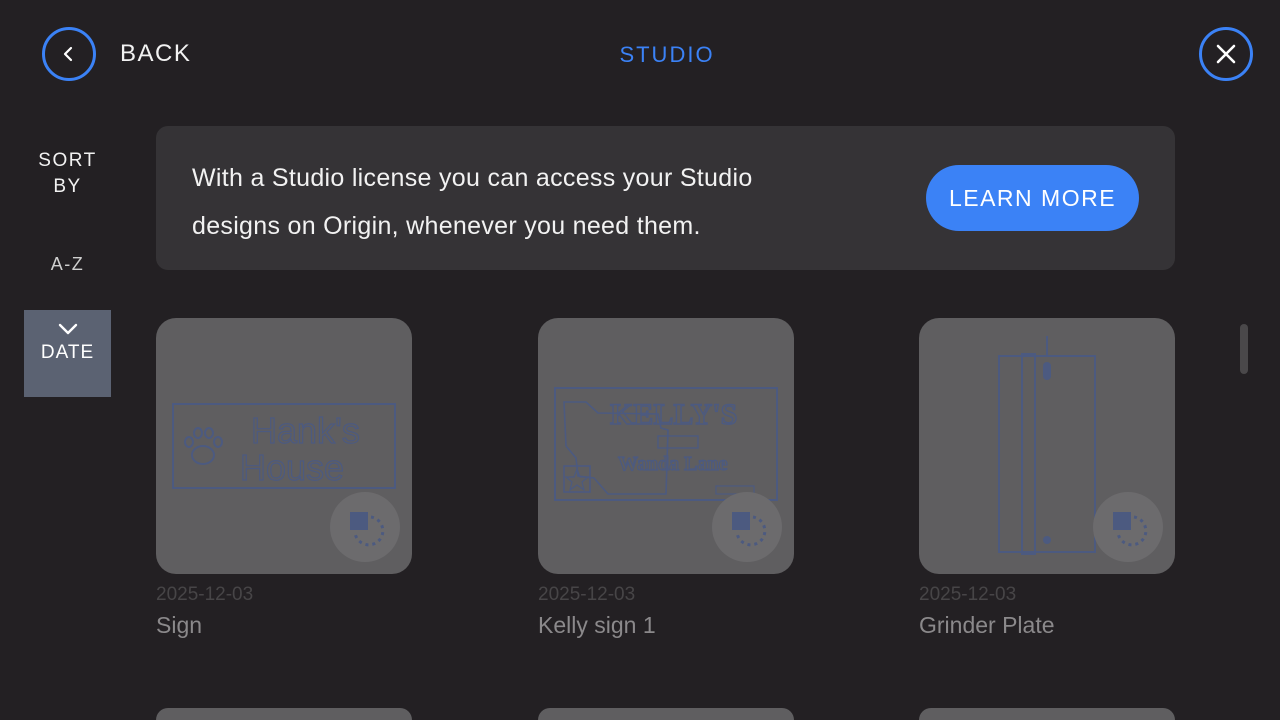 This screenshot has width=1280, height=720. Describe the element at coordinates (67, 160) in the screenshot. I see `sort-title-line1: SORT` at that location.